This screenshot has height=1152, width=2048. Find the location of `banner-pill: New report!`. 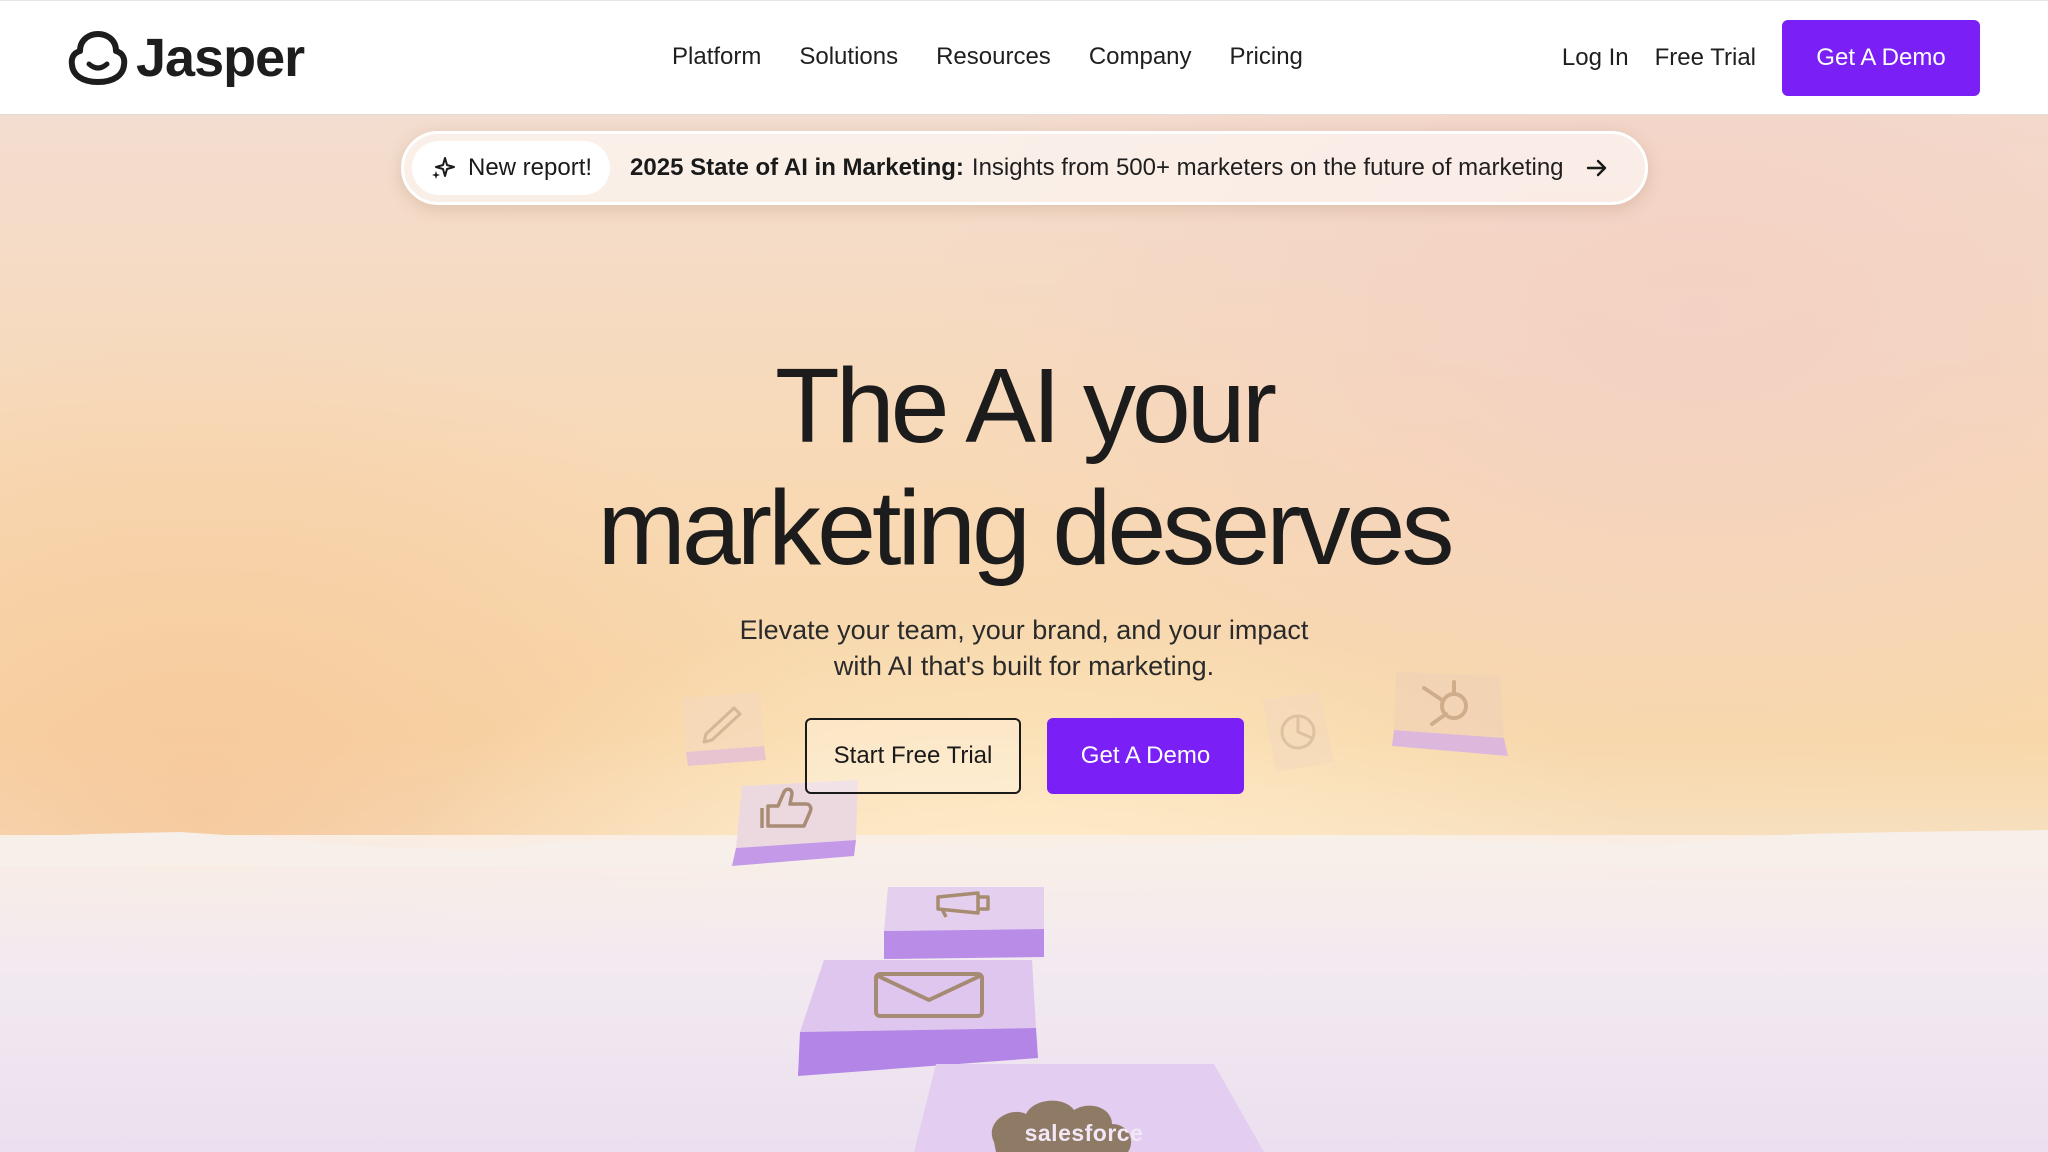

banner-pill: New report! is located at coordinates (511, 168).